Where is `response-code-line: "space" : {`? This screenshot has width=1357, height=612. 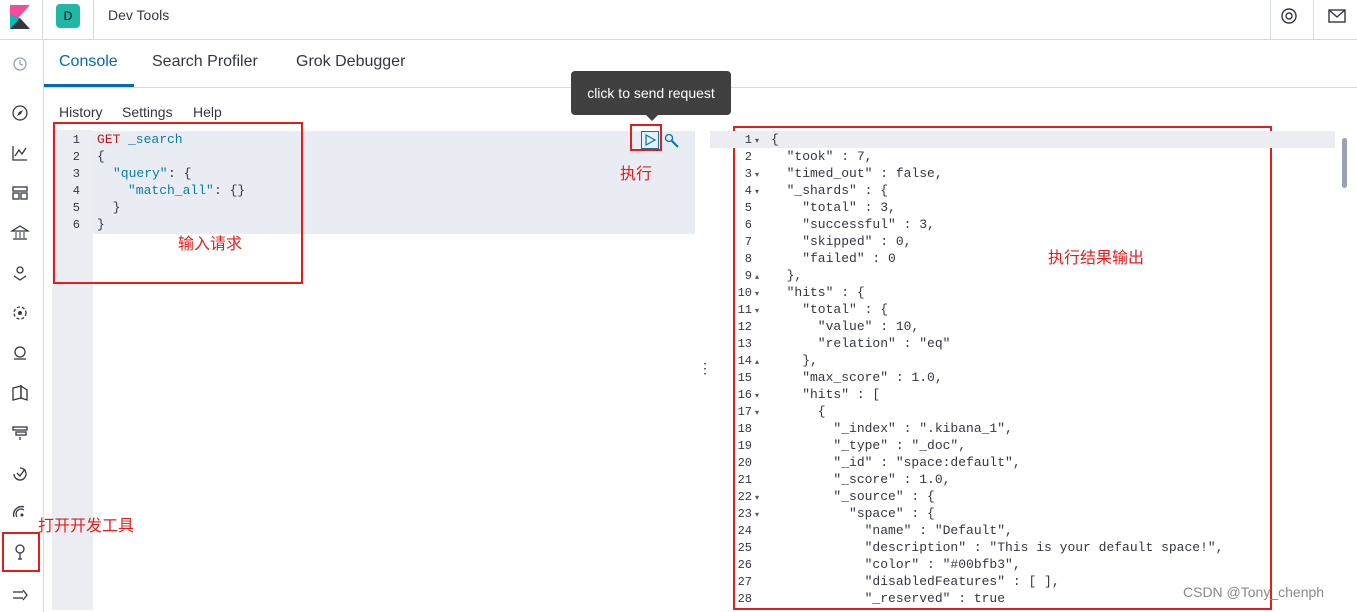
response-code-line: "space" : { is located at coordinates (853, 513).